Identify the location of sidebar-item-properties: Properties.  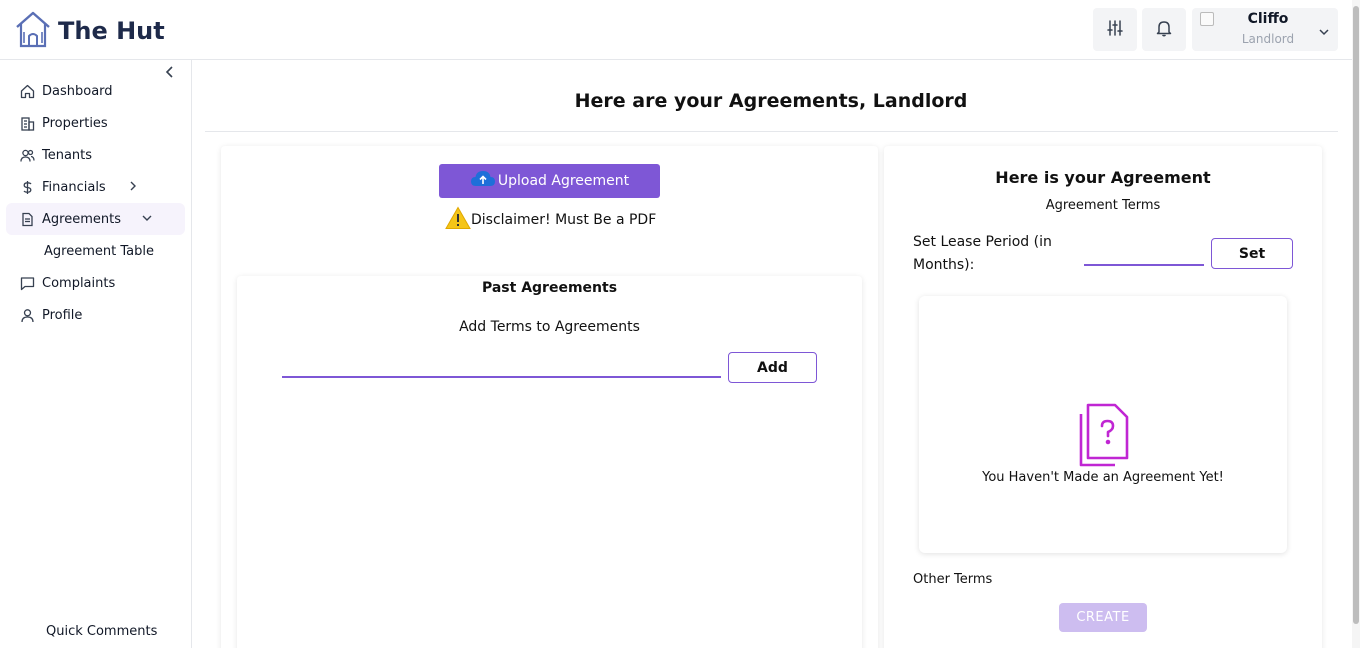
(95, 123).